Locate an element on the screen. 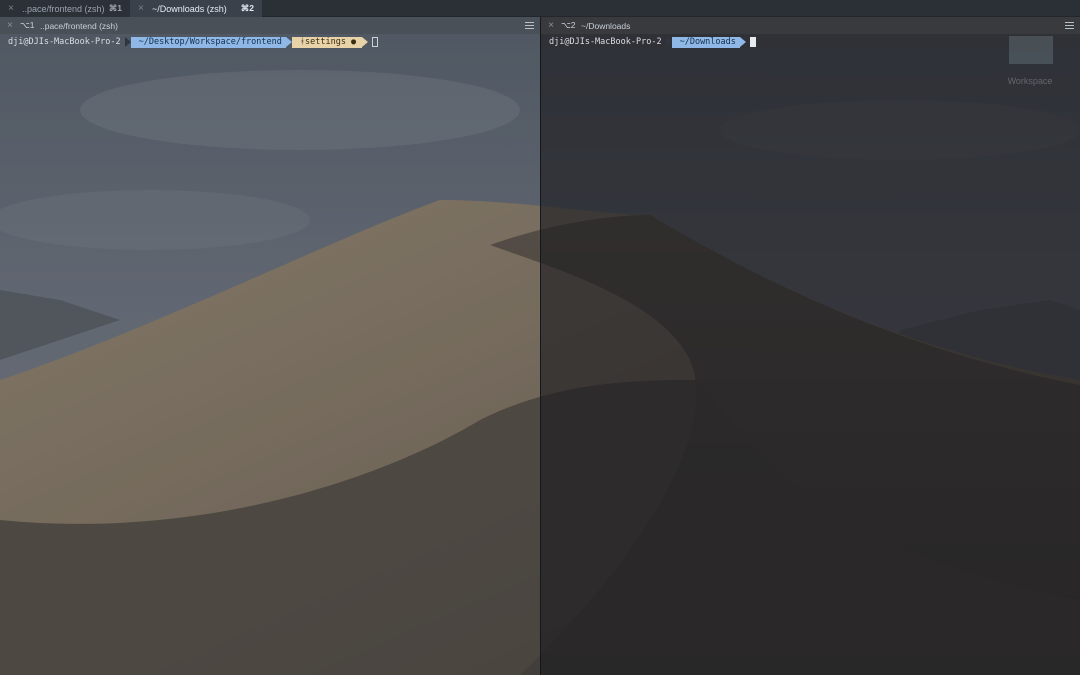 This screenshot has width=1080, height=675. terminal-output: dji@DJIs-MacBook-Pro-2 ~/Downloads is located at coordinates (810, 42).